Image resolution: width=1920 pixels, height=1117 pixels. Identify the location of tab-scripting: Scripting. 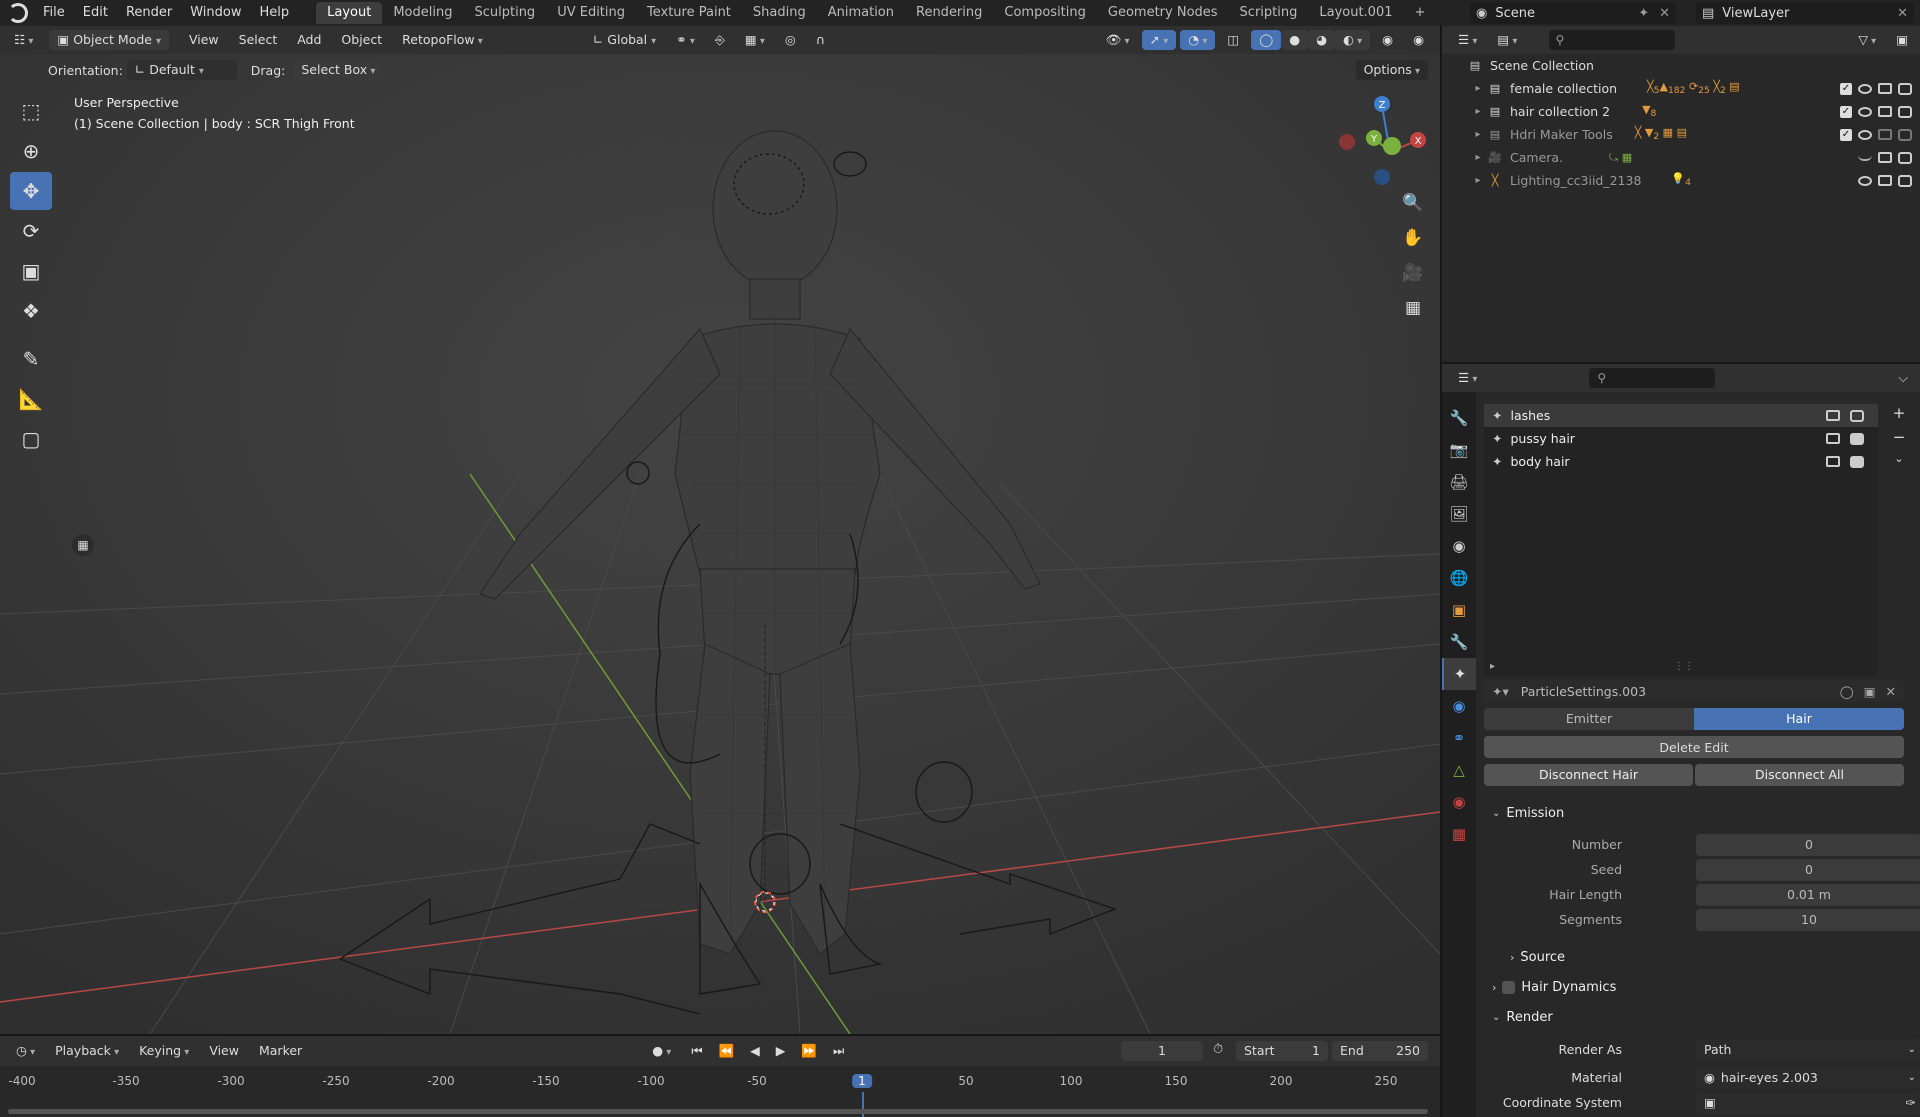
(1269, 13).